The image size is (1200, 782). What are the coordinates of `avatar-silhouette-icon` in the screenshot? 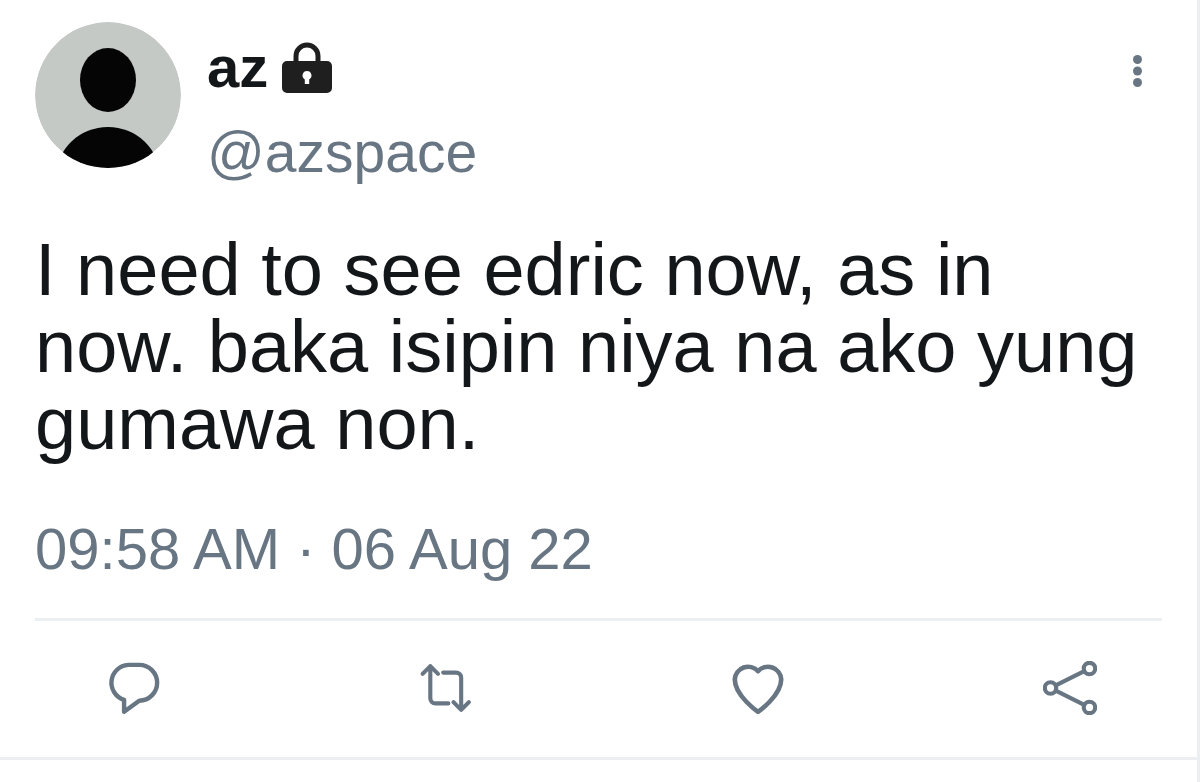 It's located at (108, 95).